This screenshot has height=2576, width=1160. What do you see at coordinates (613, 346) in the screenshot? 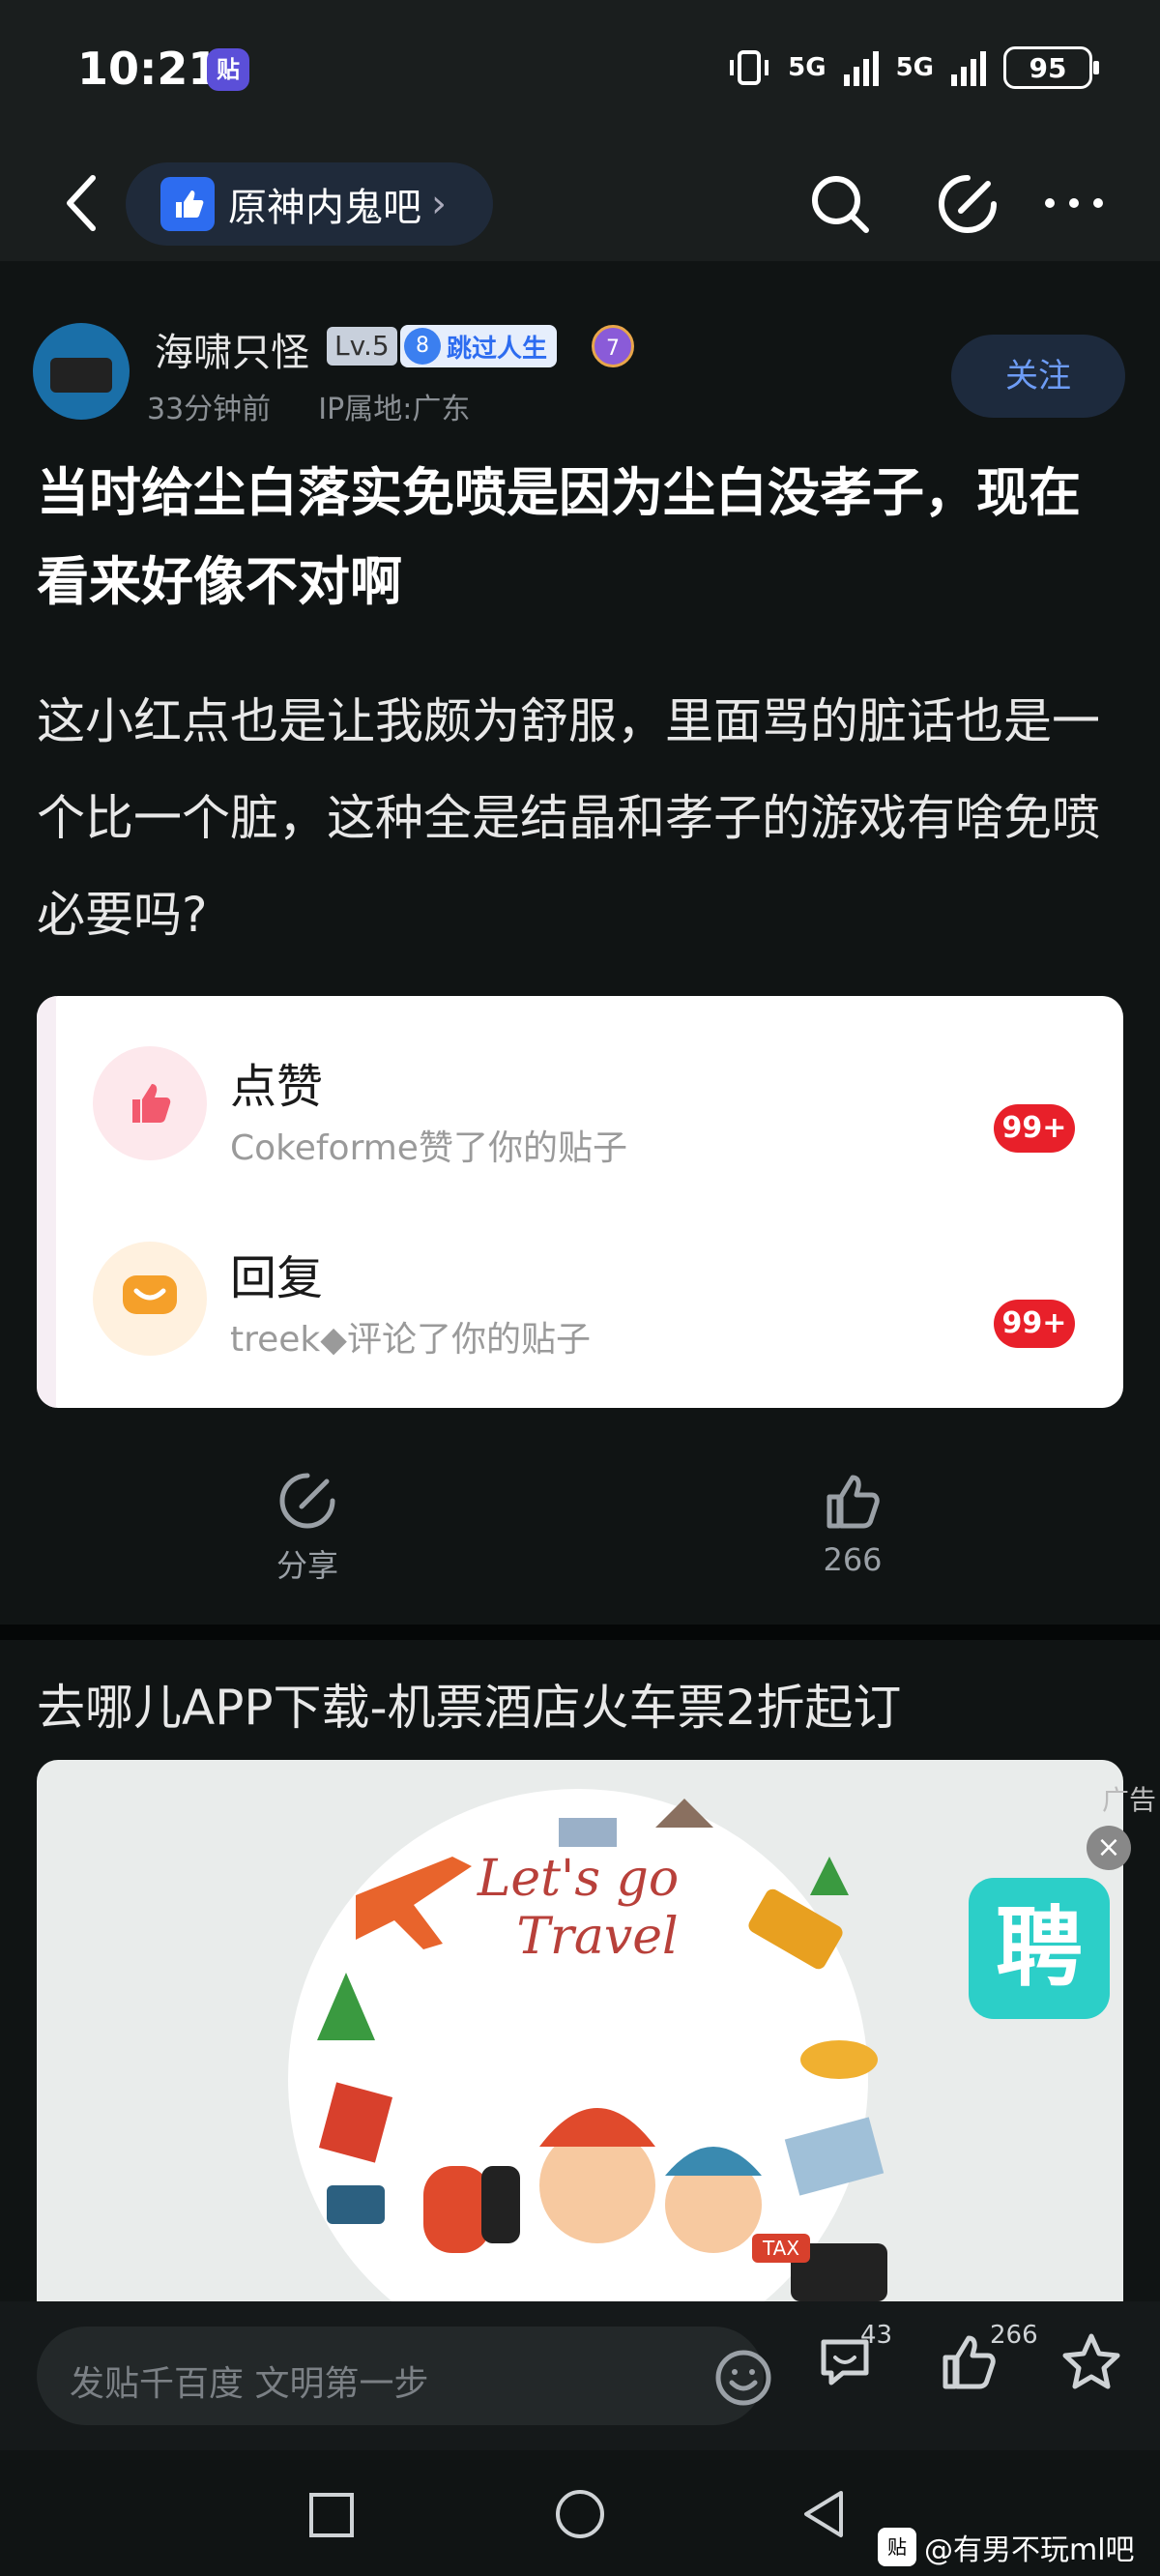
I see `medal-badge: 7` at bounding box center [613, 346].